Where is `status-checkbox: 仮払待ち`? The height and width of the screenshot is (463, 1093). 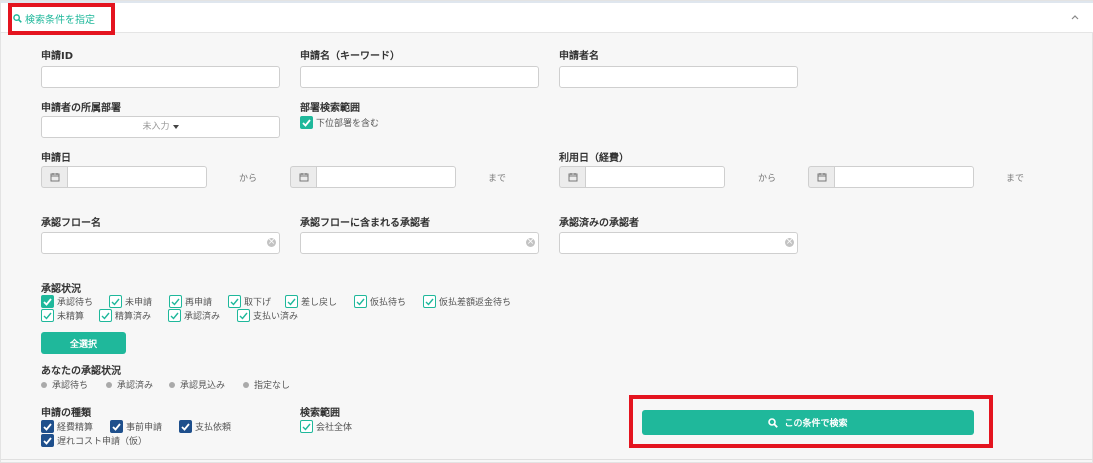
status-checkbox: 仮払待ち is located at coordinates (380, 301).